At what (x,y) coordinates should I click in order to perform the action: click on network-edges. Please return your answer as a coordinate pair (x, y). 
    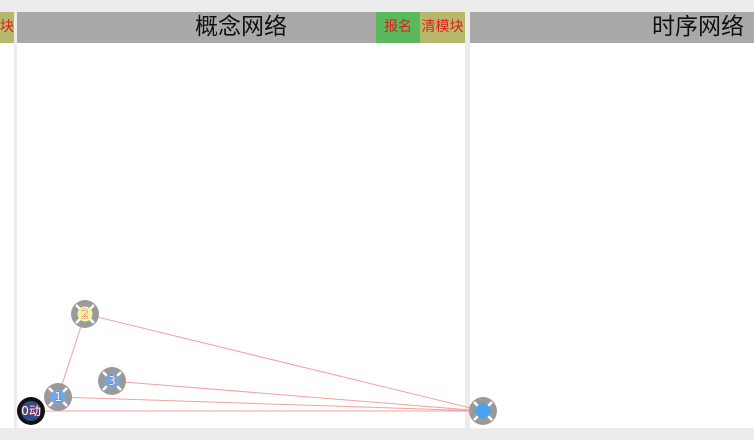
    Looking at the image, I should click on (257, 362).